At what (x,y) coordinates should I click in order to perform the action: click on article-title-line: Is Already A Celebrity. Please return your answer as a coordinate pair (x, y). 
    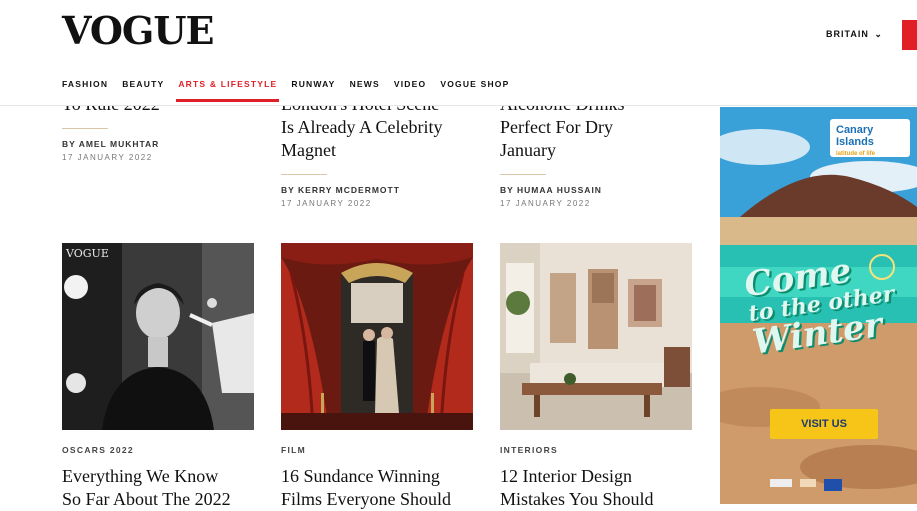
    Looking at the image, I should click on (386, 127).